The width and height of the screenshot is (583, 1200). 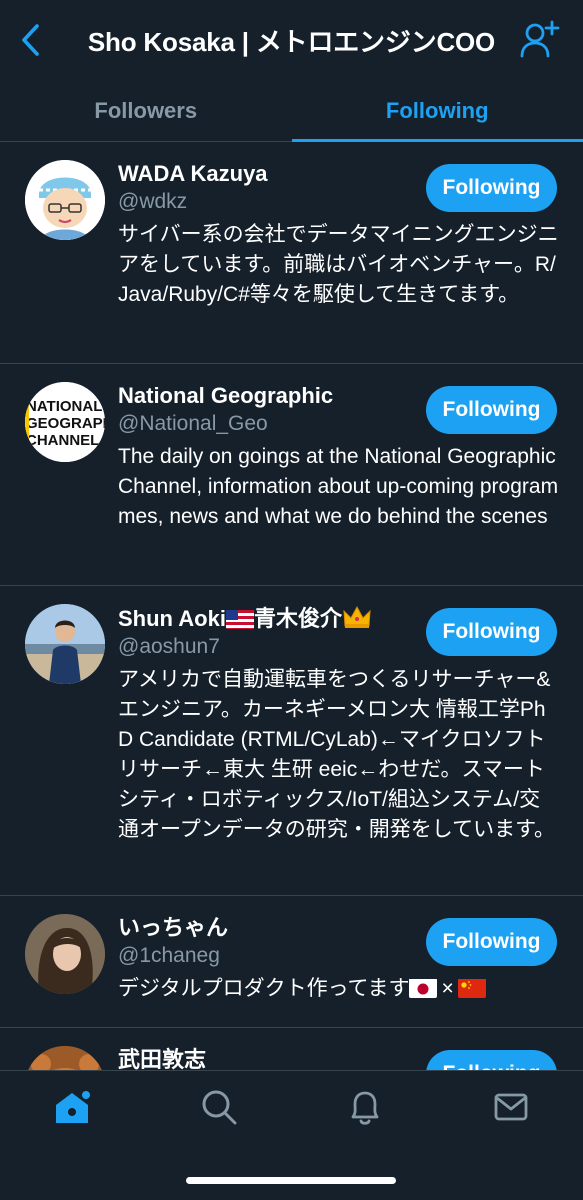 What do you see at coordinates (357, 617) in the screenshot?
I see `crown-icon` at bounding box center [357, 617].